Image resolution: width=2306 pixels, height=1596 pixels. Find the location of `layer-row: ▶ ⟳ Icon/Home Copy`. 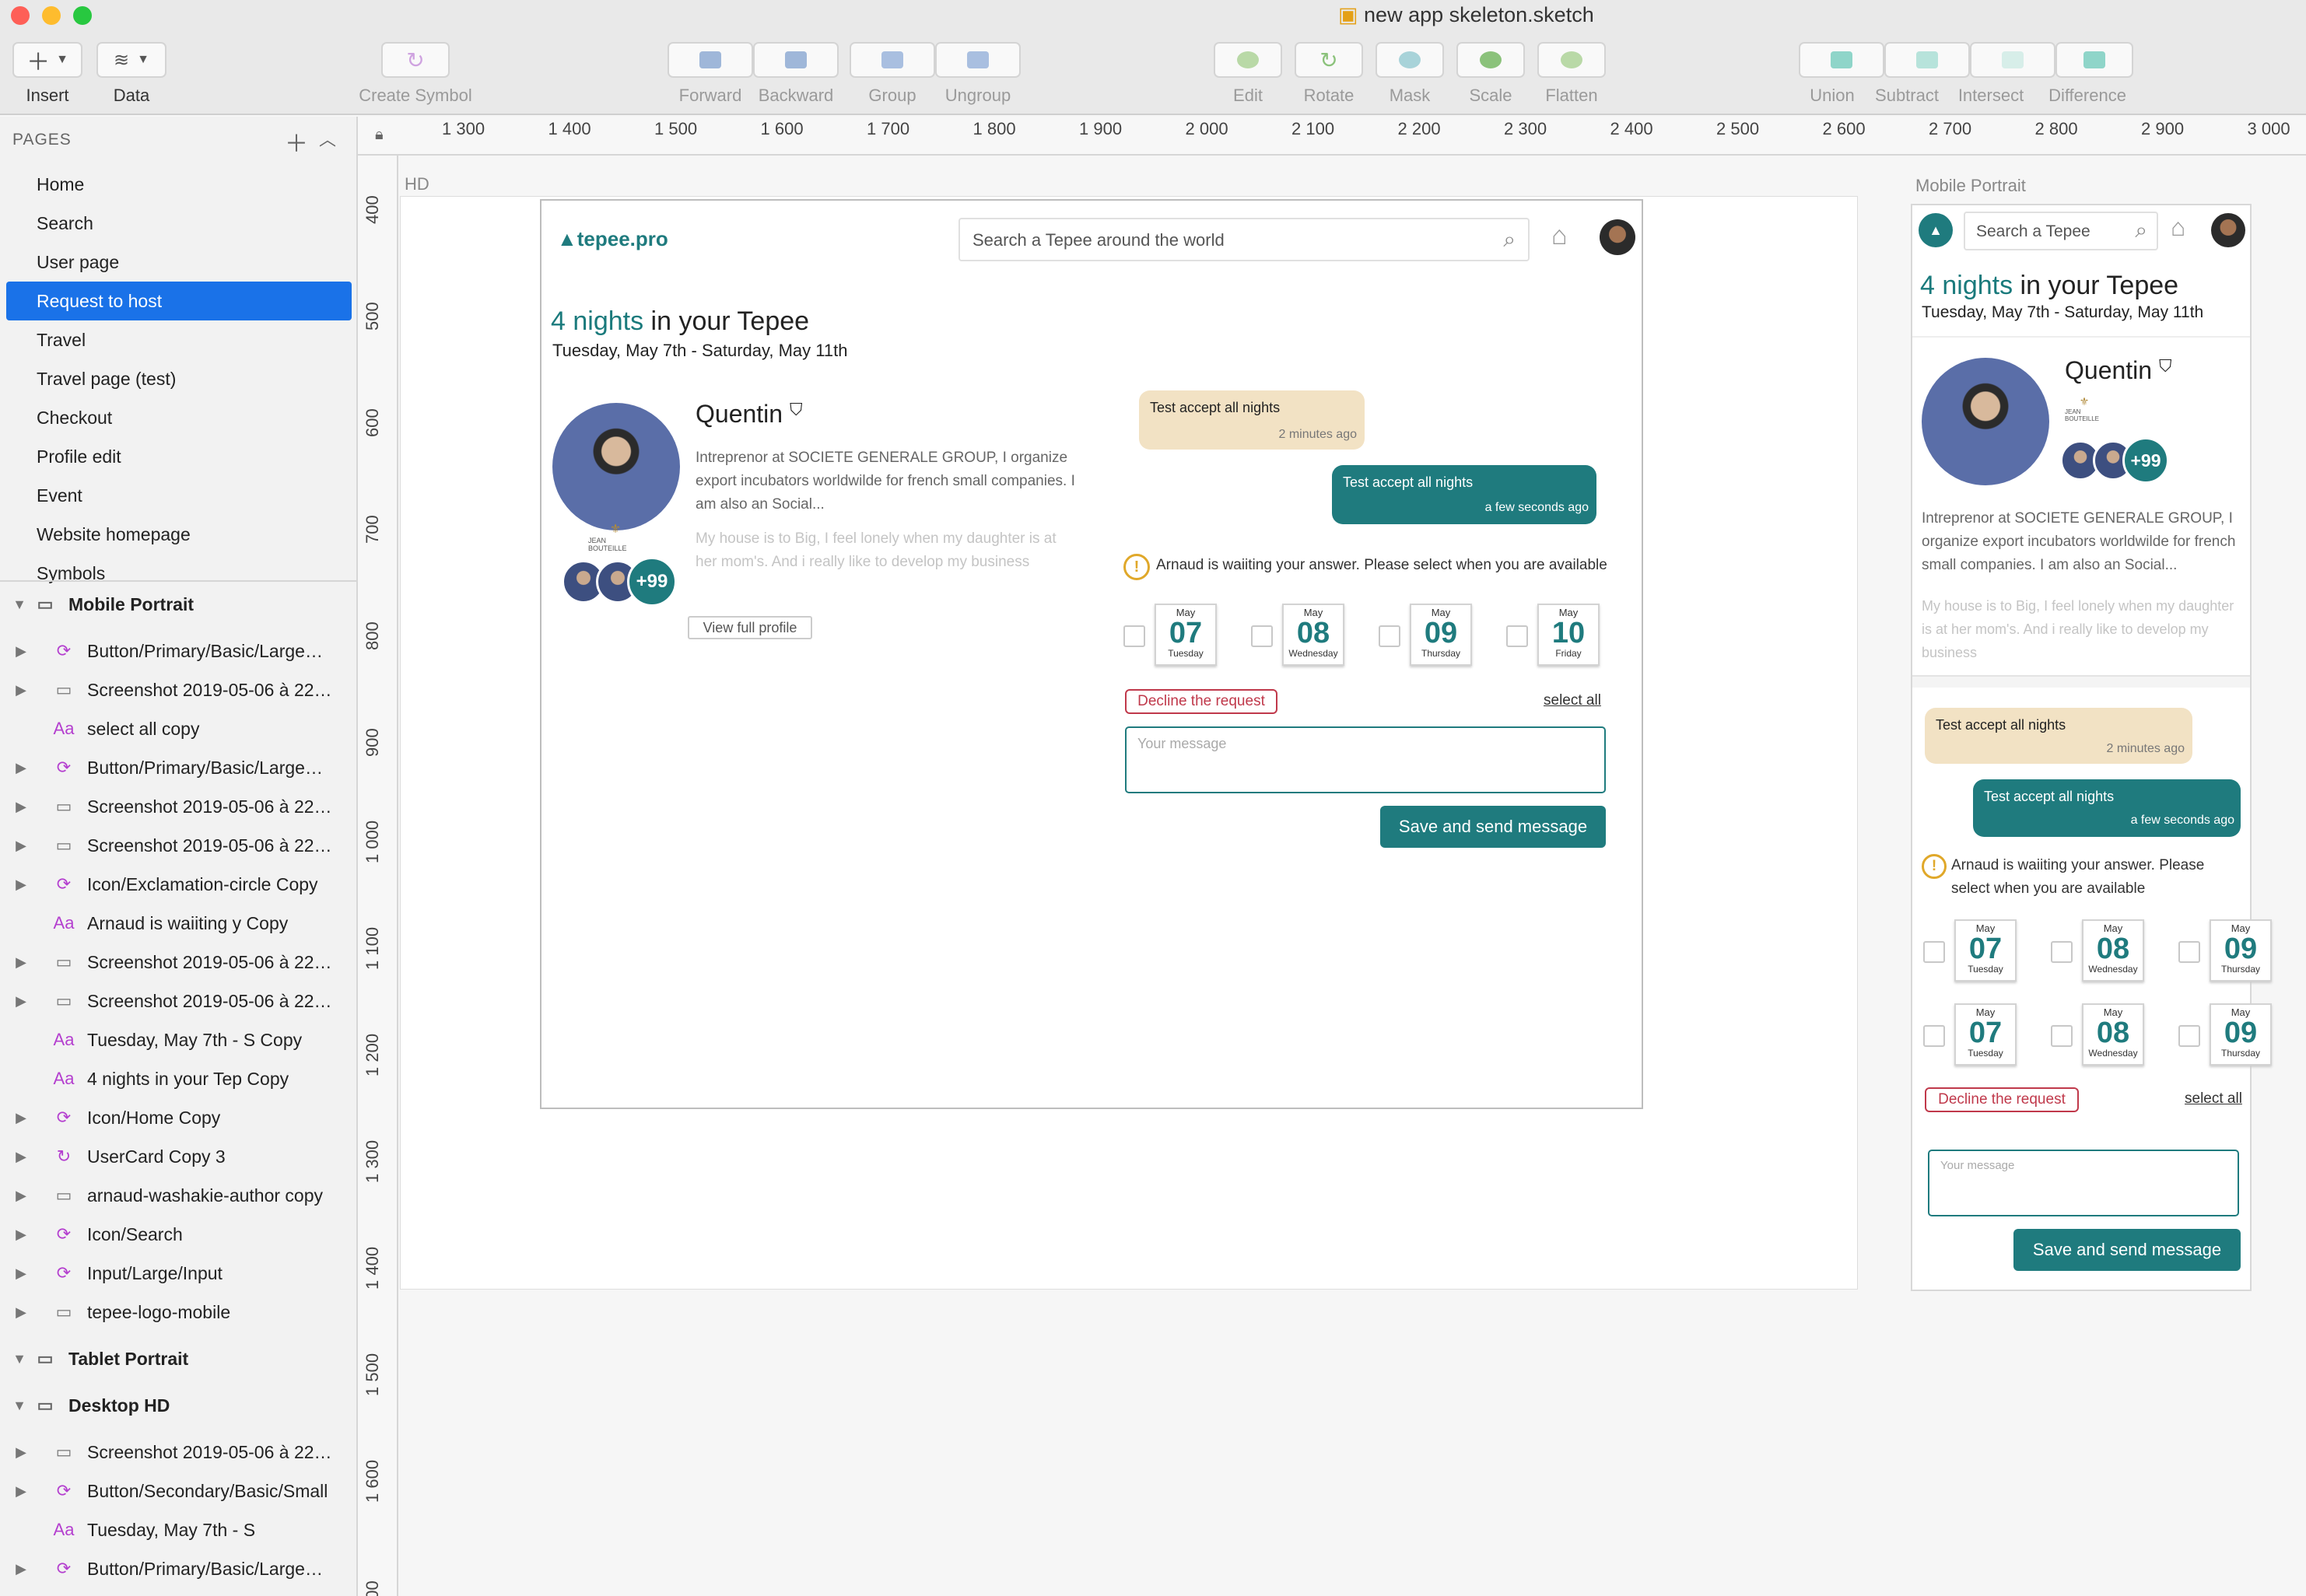

layer-row: ▶ ⟳ Icon/Home Copy is located at coordinates (178, 1118).